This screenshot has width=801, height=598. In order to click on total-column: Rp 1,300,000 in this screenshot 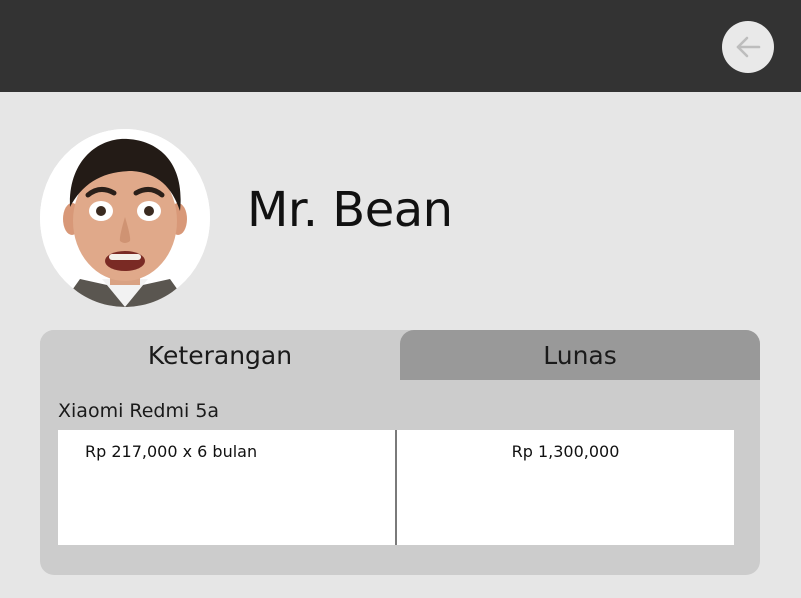, I will do `click(565, 487)`.